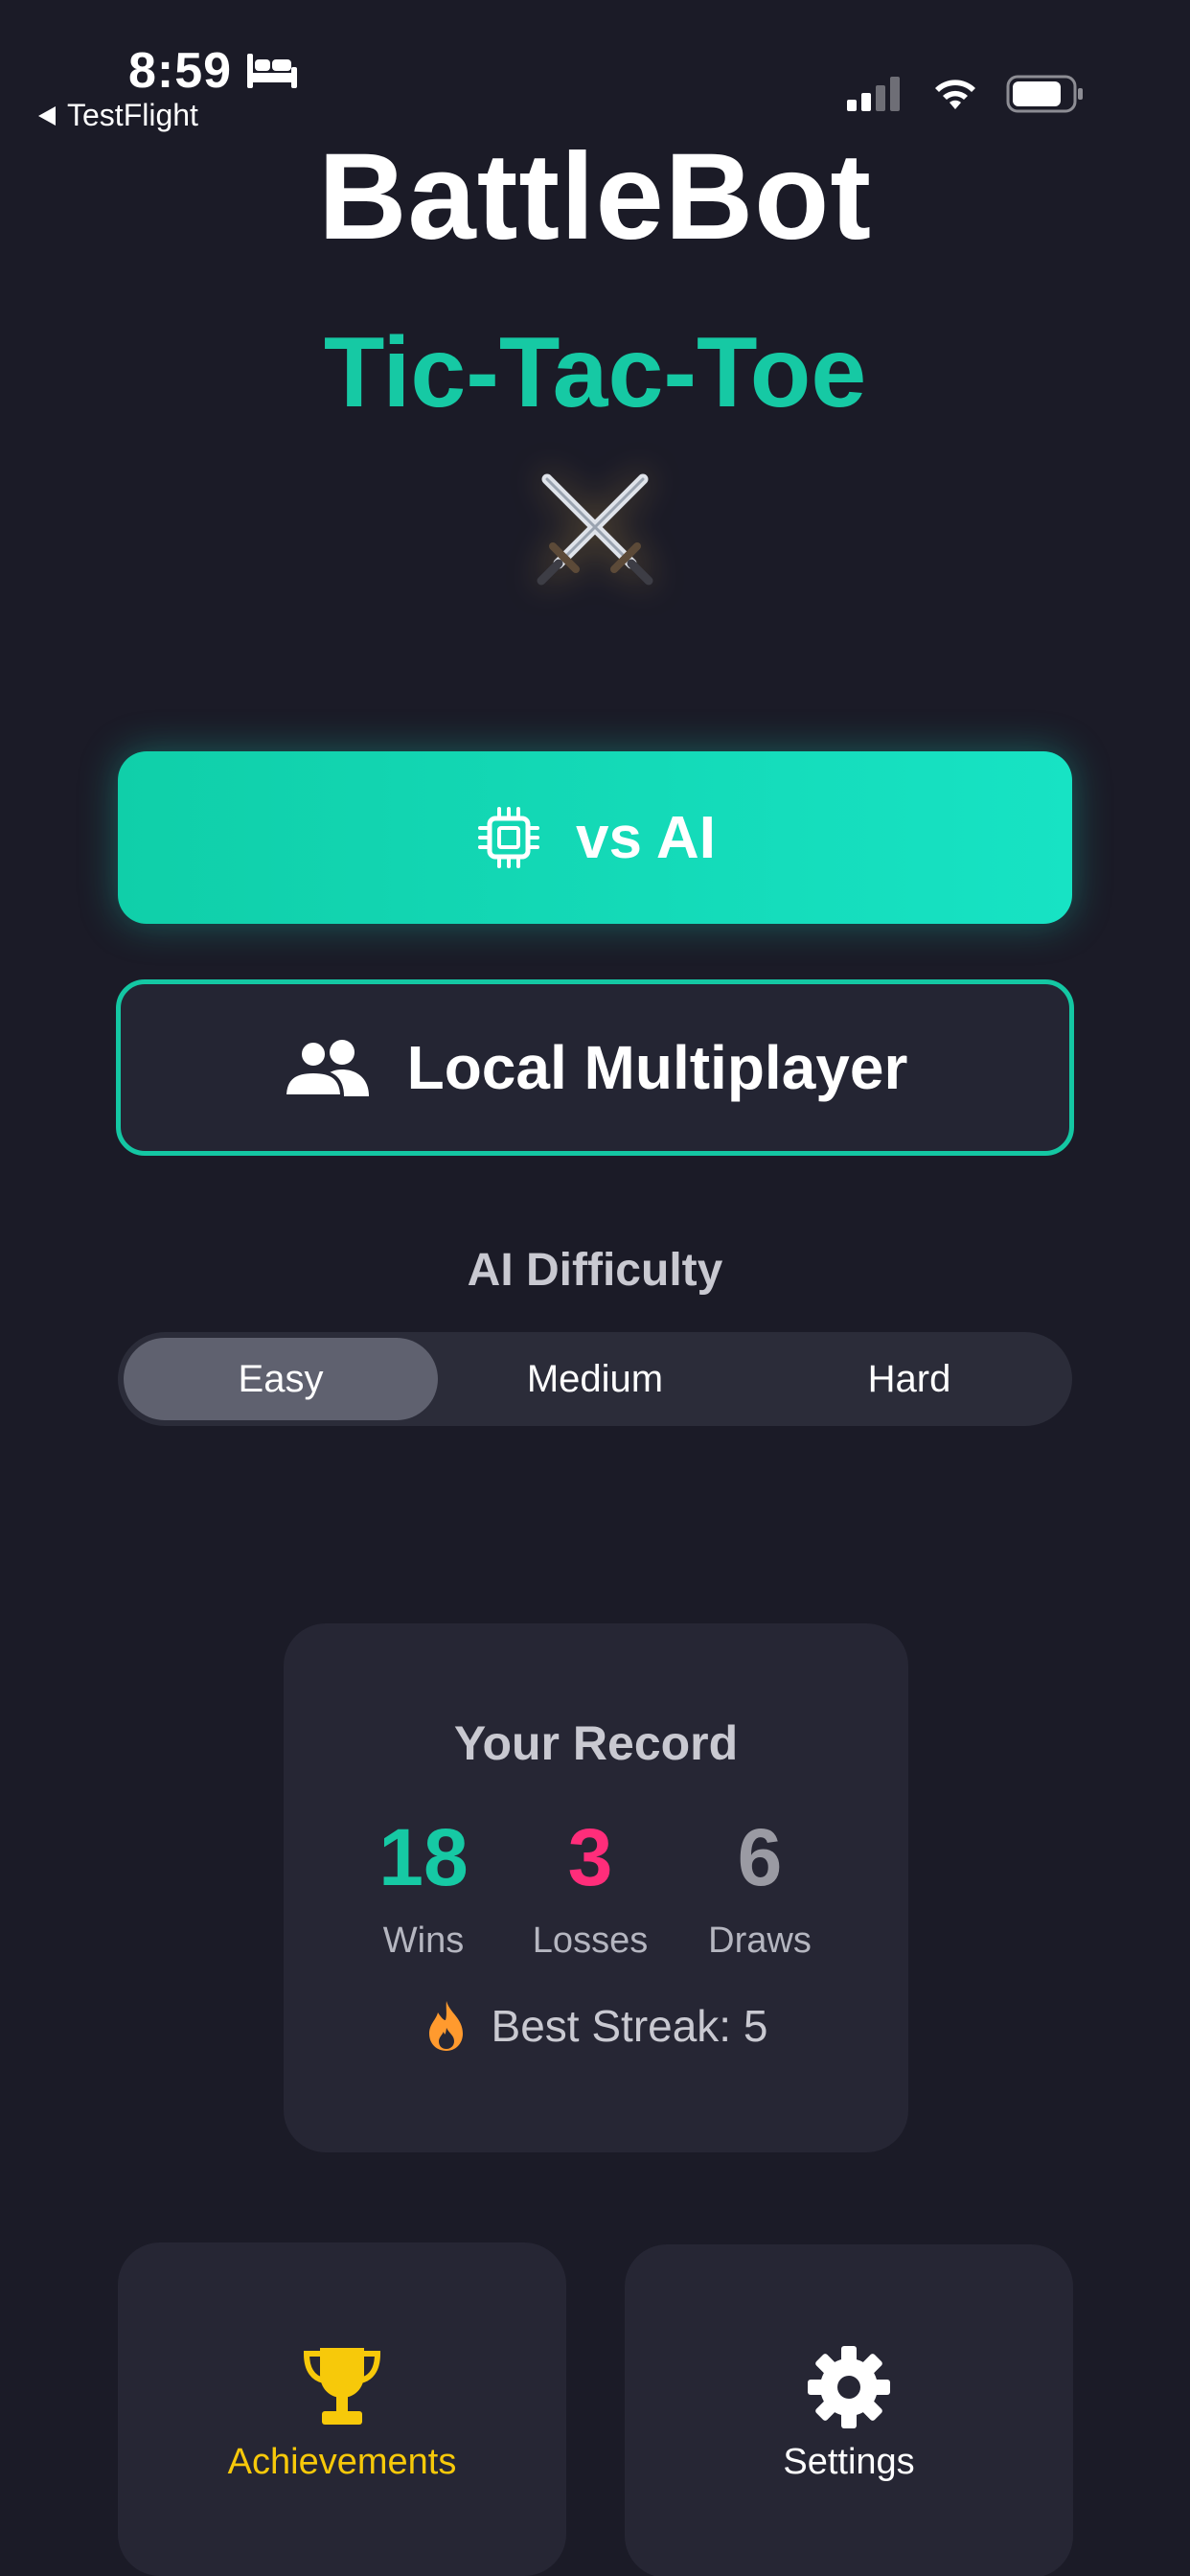 This screenshot has height=2576, width=1190. Describe the element at coordinates (1044, 94) in the screenshot. I see `battery-icon` at that location.